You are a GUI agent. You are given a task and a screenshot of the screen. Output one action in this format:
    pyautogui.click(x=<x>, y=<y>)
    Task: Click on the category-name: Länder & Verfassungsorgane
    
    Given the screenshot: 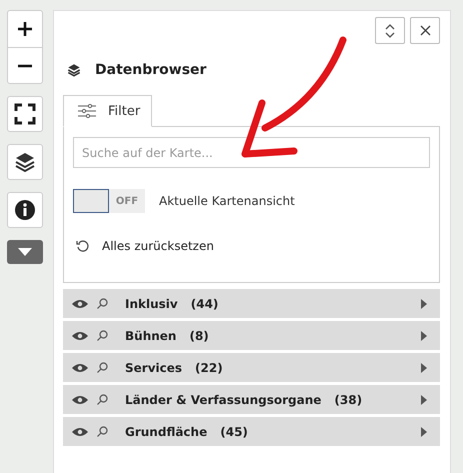 What is the action you would take?
    pyautogui.click(x=223, y=399)
    